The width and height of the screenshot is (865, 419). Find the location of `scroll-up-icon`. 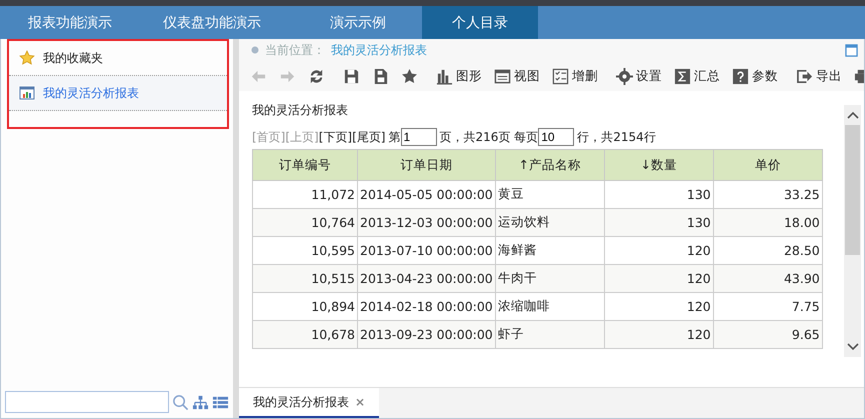

scroll-up-icon is located at coordinates (852, 115).